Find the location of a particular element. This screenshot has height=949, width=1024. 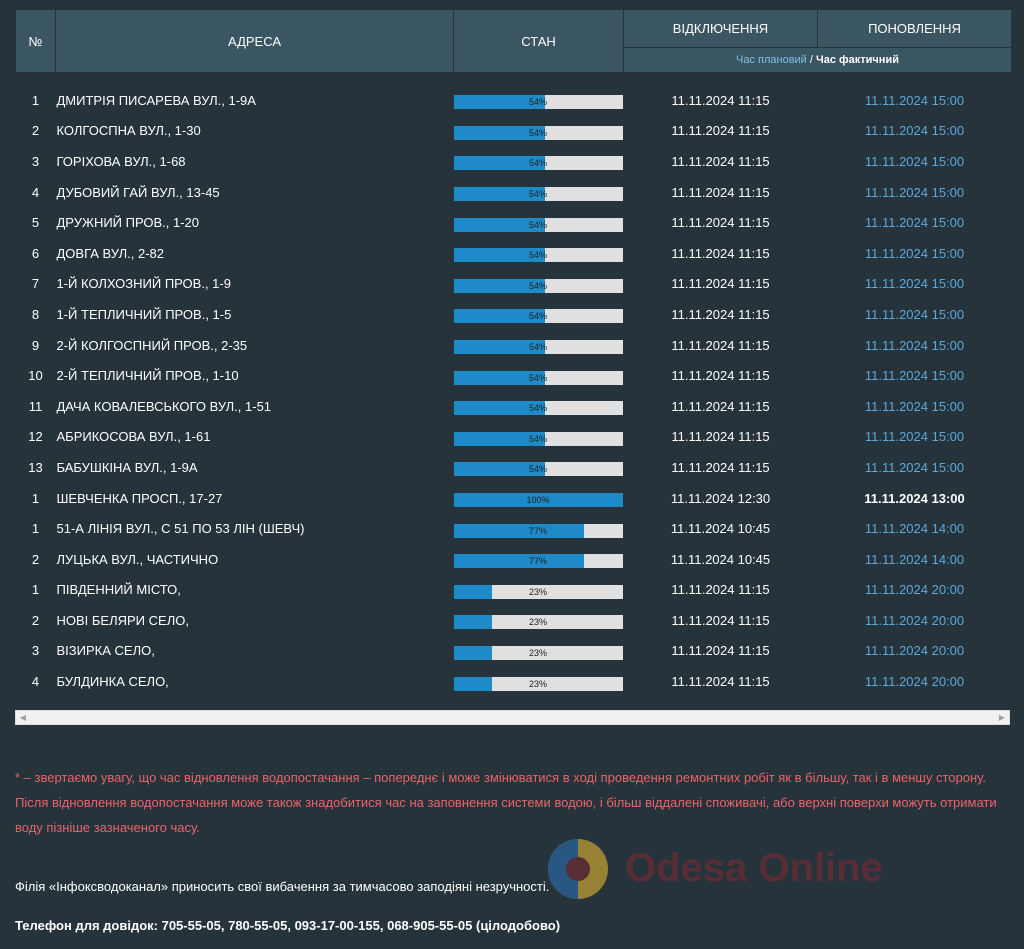

row-num: 3 is located at coordinates (35, 161).